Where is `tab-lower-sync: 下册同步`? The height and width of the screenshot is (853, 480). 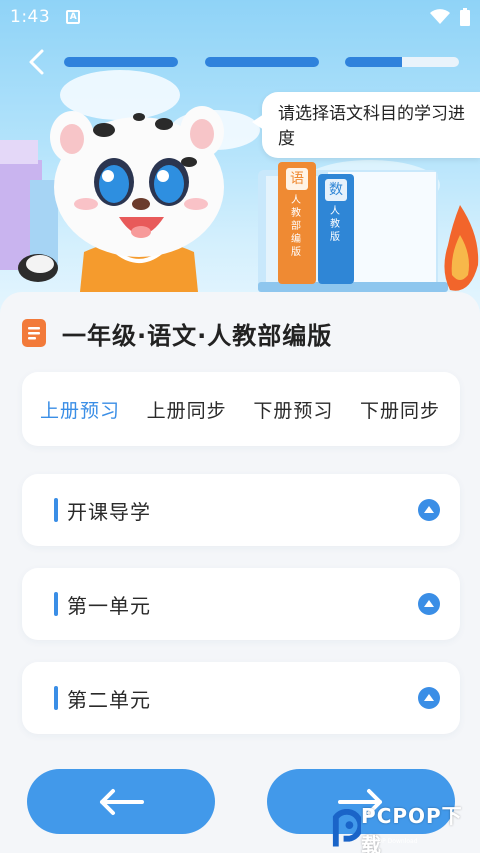
tab-lower-sync: 下册同步 is located at coordinates (400, 409).